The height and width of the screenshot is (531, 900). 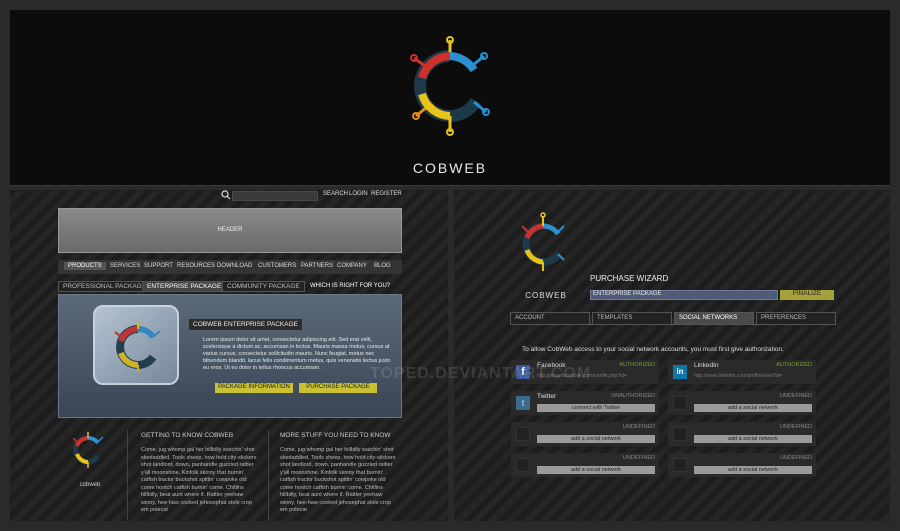 What do you see at coordinates (277, 266) in the screenshot?
I see `nav-item-customers: CUSTOMERS` at bounding box center [277, 266].